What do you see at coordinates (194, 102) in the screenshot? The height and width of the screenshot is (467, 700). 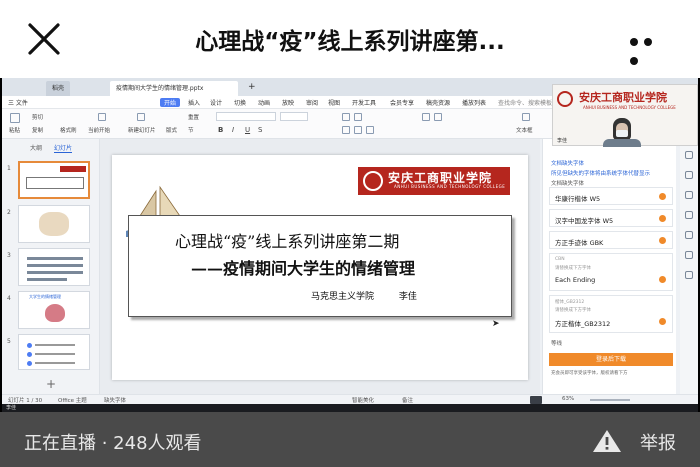 I see `menu-insert: 插入` at bounding box center [194, 102].